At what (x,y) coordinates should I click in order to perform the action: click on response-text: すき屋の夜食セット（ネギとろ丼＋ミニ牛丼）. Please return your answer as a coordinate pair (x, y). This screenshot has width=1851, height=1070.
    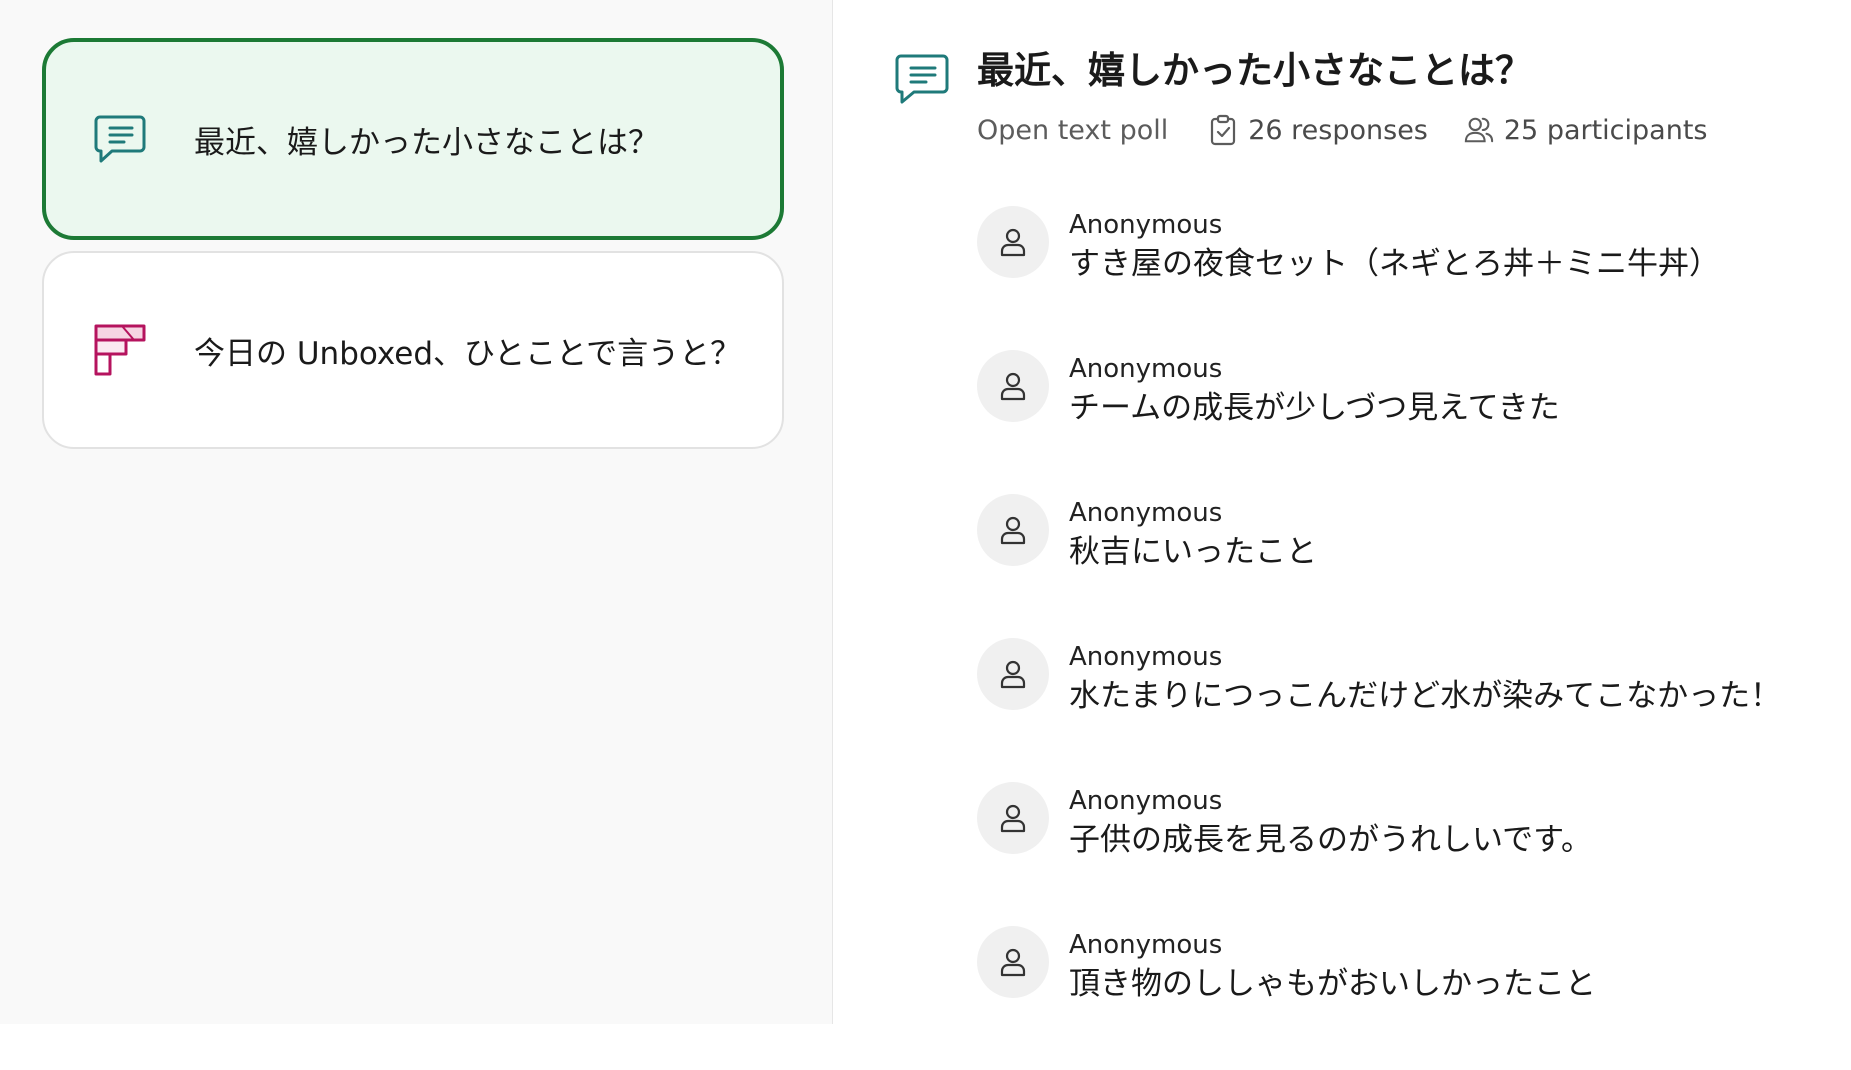
    Looking at the image, I should click on (1394, 264).